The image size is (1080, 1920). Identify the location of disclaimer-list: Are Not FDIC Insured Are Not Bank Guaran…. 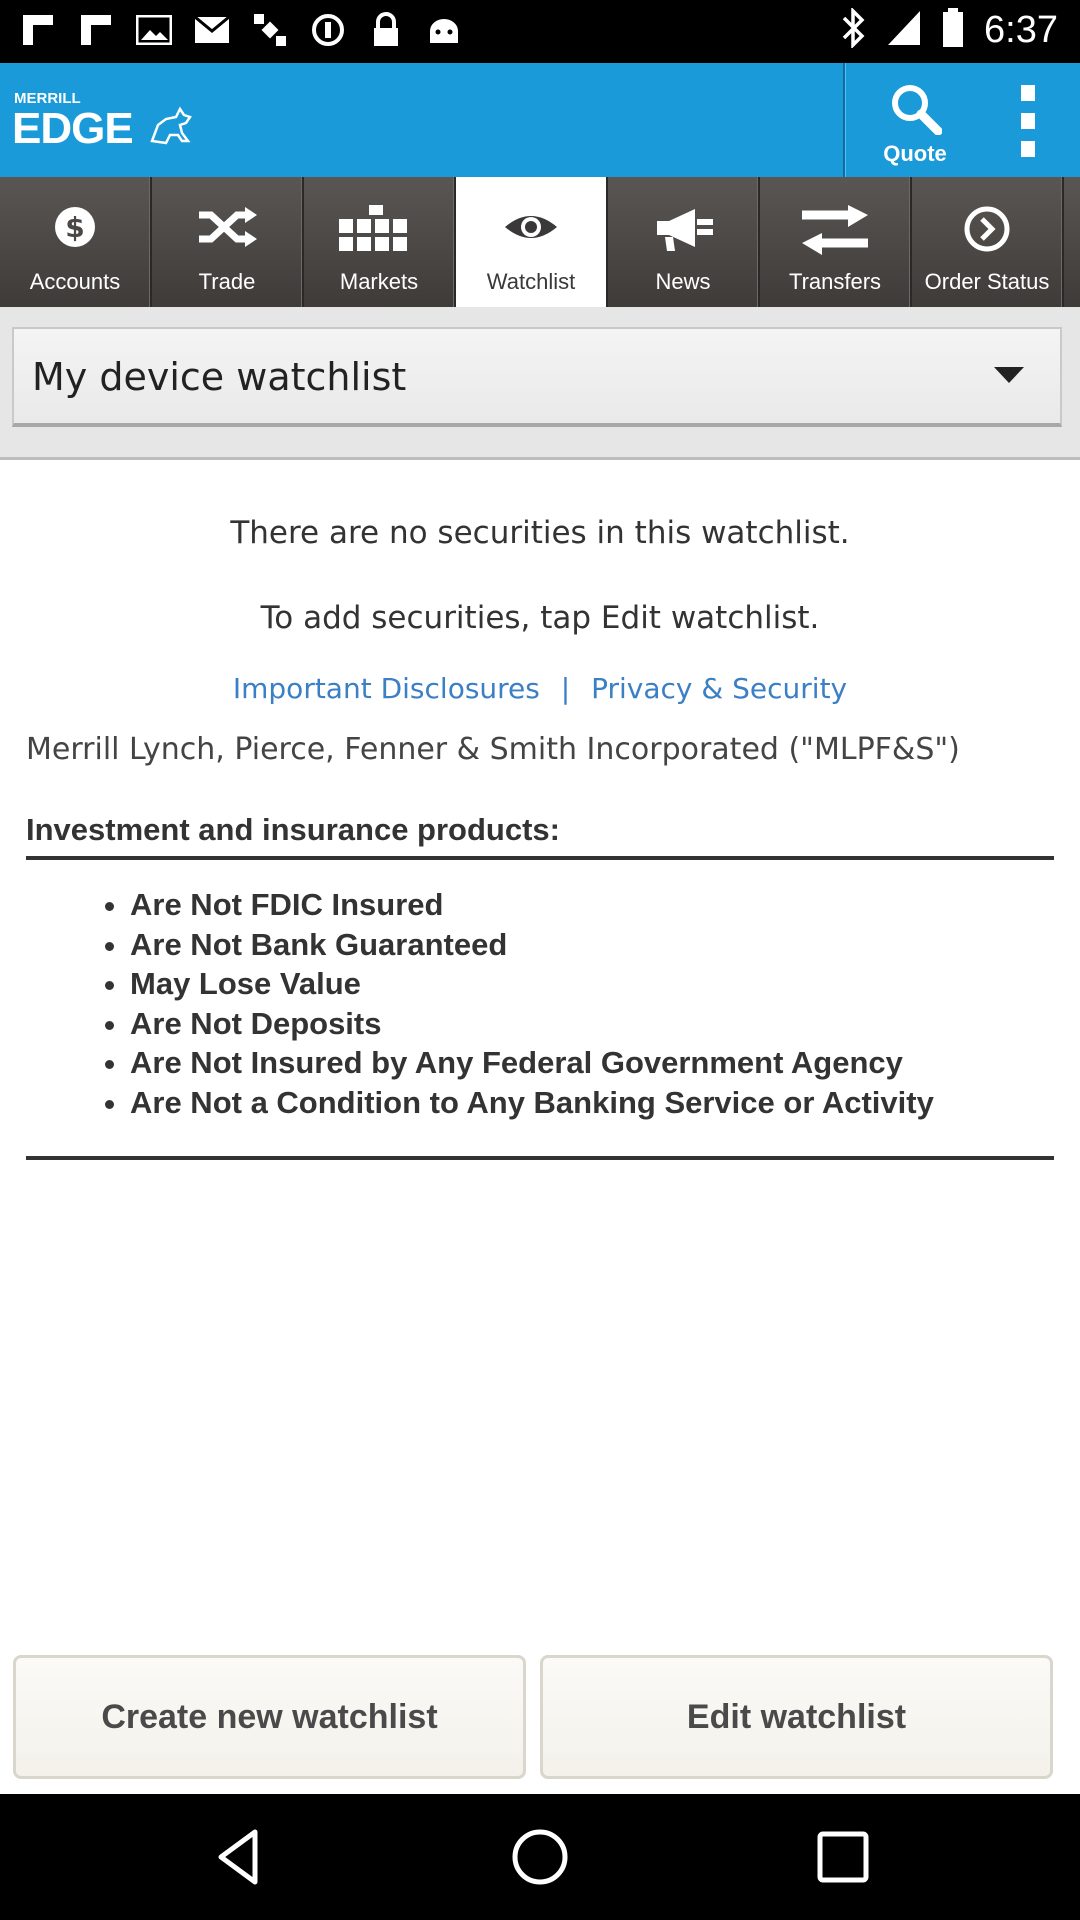
(540, 1022).